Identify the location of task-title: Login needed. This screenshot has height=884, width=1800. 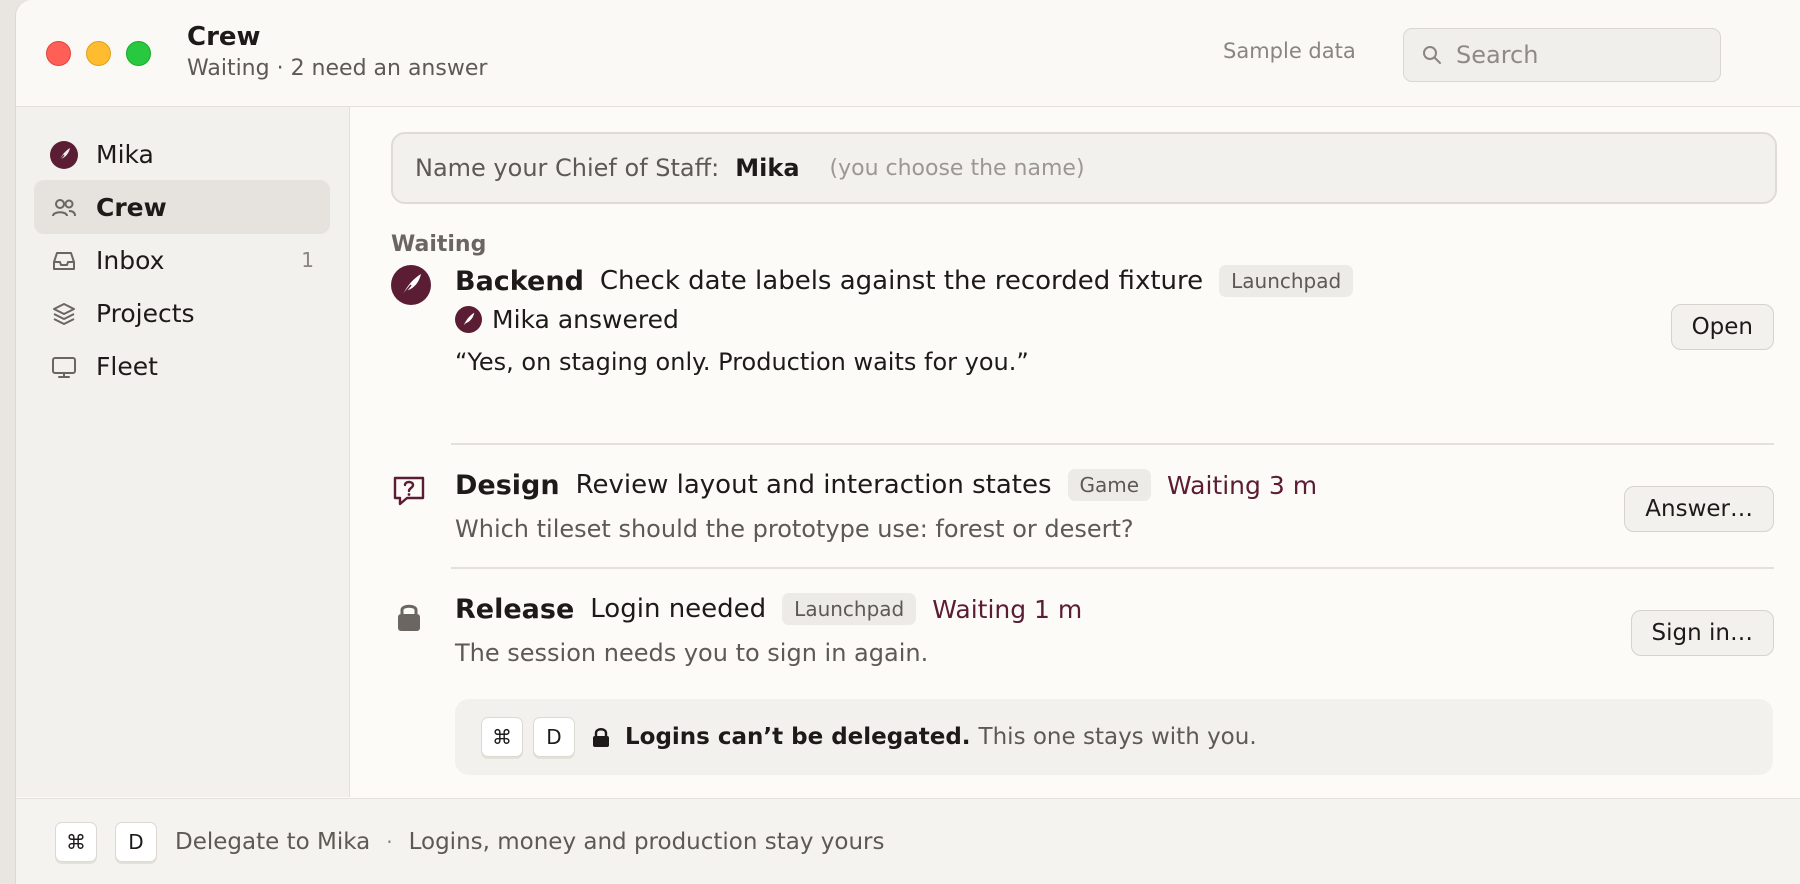
(678, 609).